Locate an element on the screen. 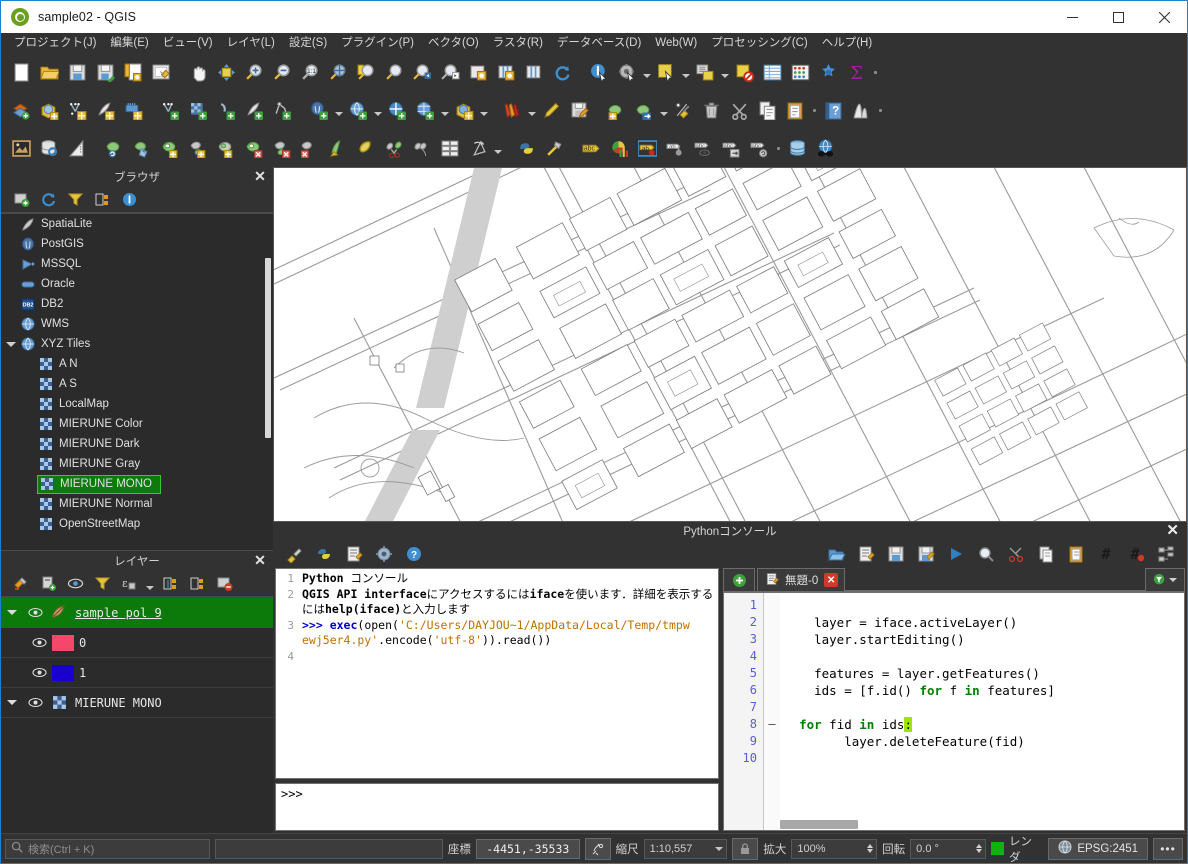 The height and width of the screenshot is (864, 1188). remove-layer-icon is located at coordinates (224, 584).